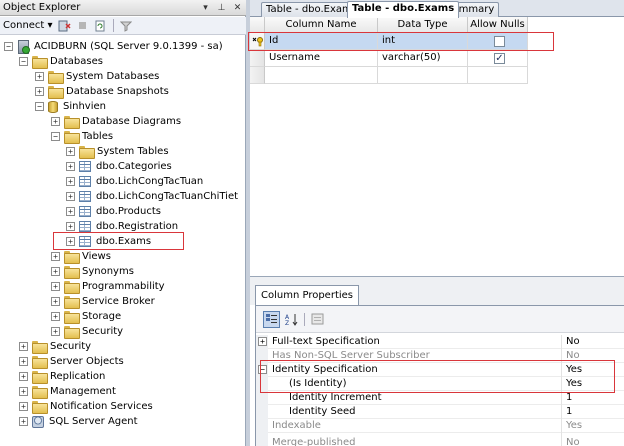  Describe the element at coordinates (126, 26) in the screenshot. I see `filter-icon` at that location.